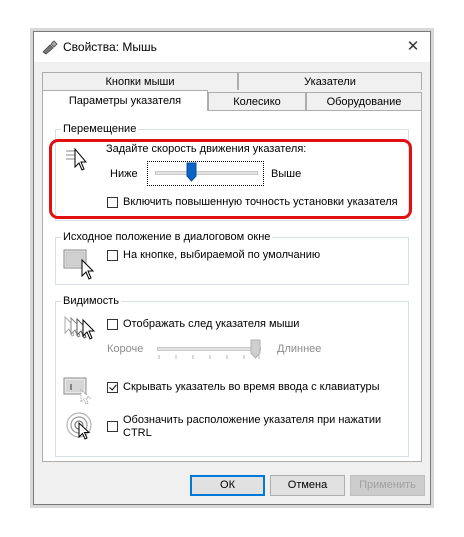  I want to click on speed-slider-track, so click(206, 173).